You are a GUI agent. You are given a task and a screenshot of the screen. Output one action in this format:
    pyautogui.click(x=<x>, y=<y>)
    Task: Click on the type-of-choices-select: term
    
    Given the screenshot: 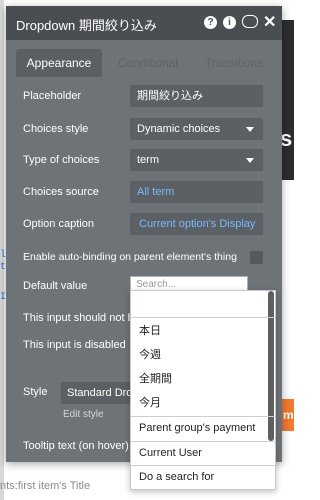 What is the action you would take?
    pyautogui.click(x=196, y=160)
    